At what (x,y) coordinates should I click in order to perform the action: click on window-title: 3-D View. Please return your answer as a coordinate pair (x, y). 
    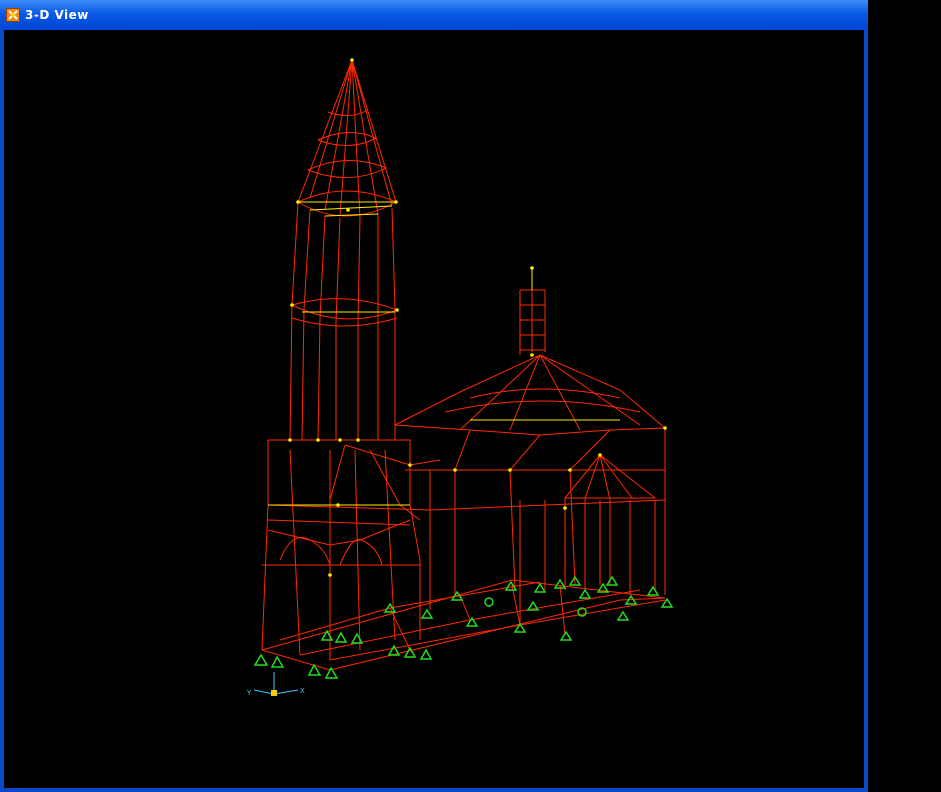
    Looking at the image, I should click on (57, 15).